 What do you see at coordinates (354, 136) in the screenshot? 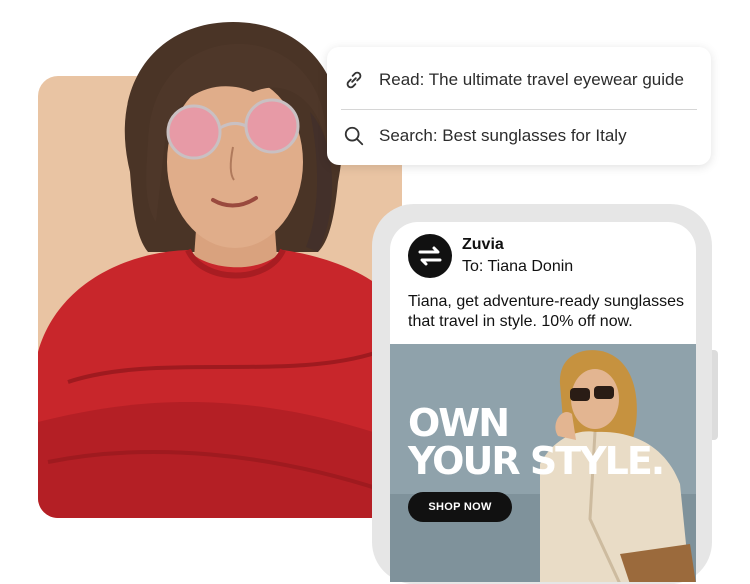
I see `search-icon` at bounding box center [354, 136].